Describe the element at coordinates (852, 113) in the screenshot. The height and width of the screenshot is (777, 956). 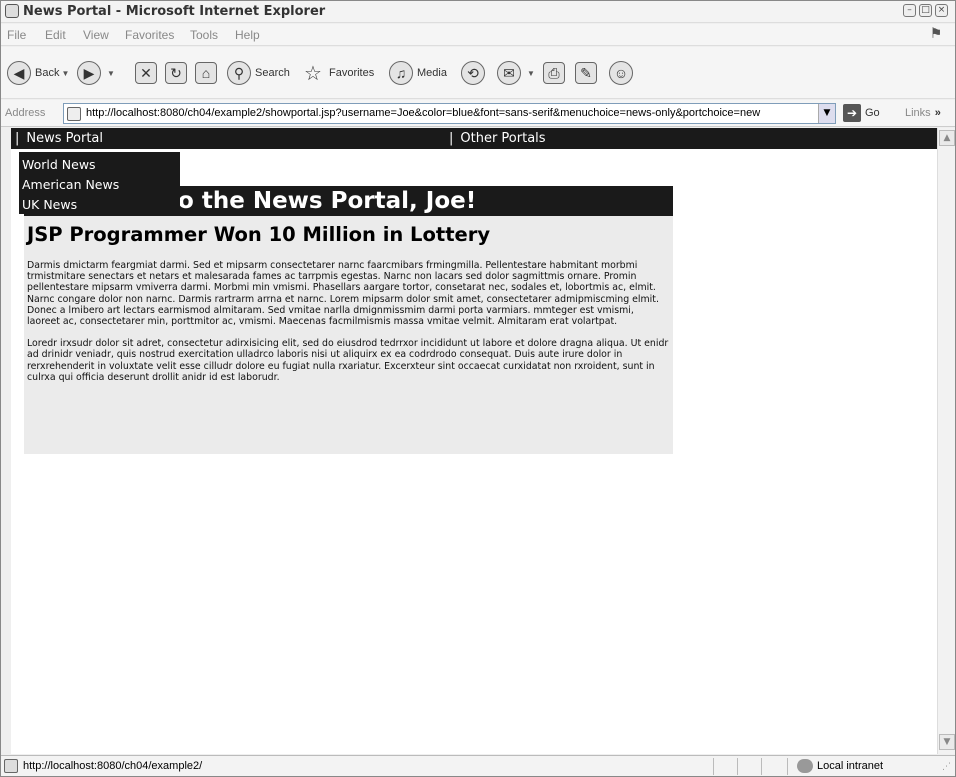
I see `go-arrow-icon: ➔` at that location.